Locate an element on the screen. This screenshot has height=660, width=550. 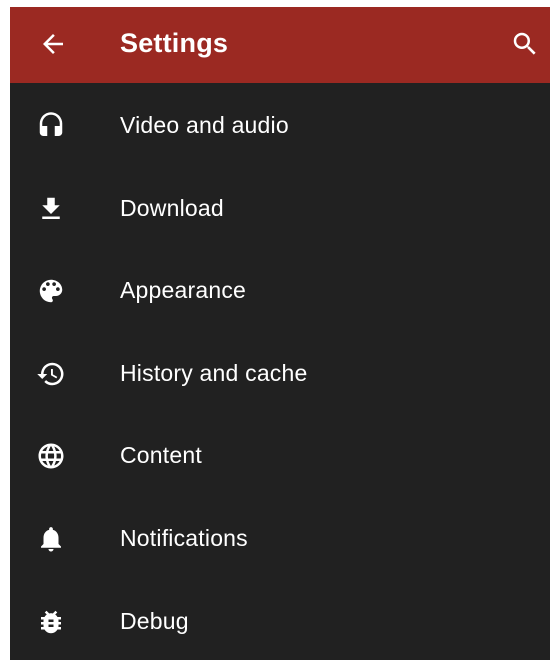
settings-item-debug: Debug is located at coordinates (280, 619).